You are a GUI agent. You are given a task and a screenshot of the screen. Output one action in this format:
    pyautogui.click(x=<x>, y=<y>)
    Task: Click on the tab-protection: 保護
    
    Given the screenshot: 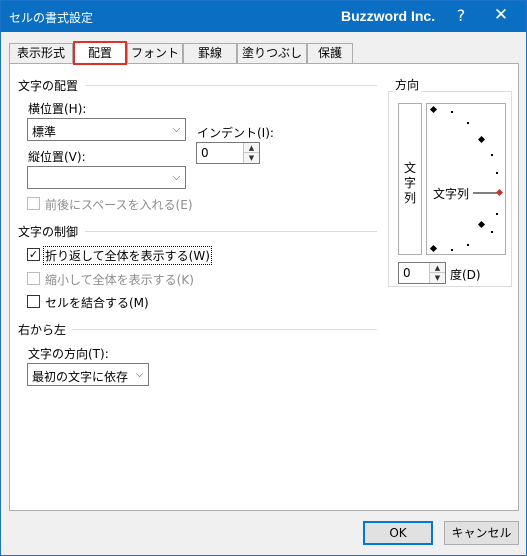 What is the action you would take?
    pyautogui.click(x=330, y=53)
    